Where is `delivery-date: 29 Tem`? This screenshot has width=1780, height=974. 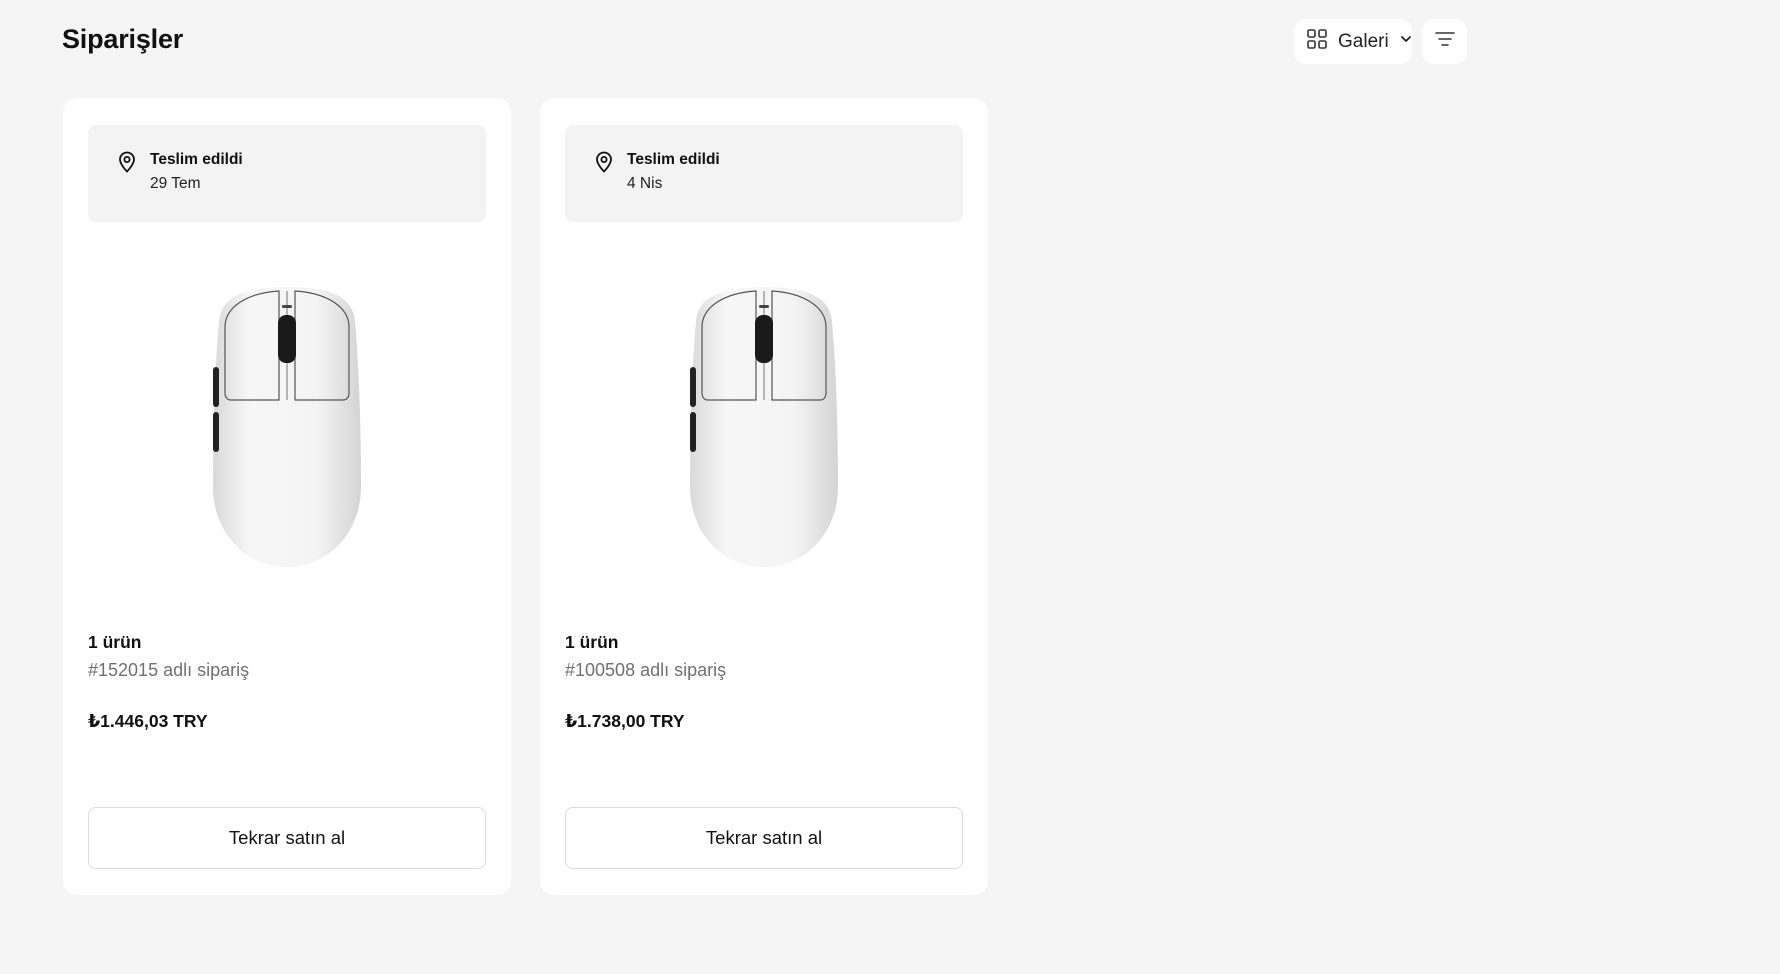
delivery-date: 29 Tem is located at coordinates (175, 183).